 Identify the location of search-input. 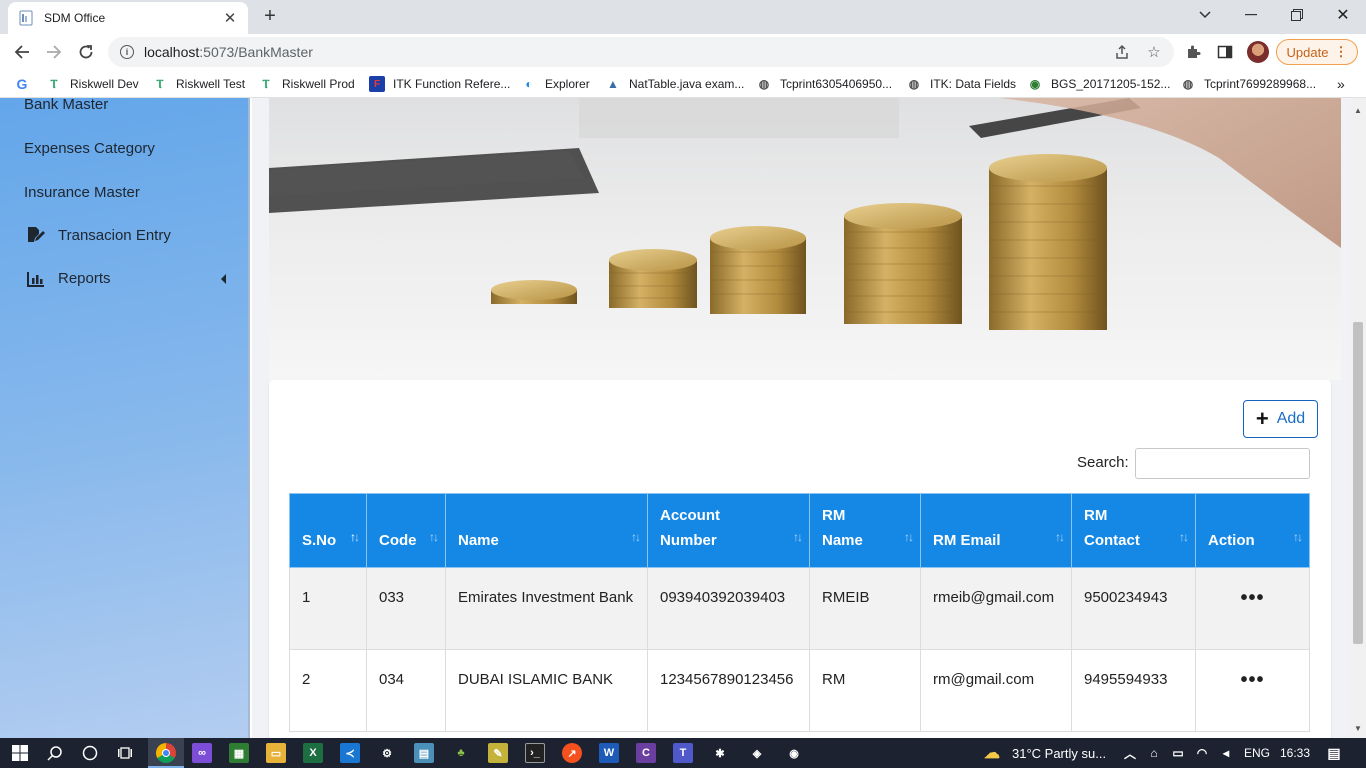
(1222, 463).